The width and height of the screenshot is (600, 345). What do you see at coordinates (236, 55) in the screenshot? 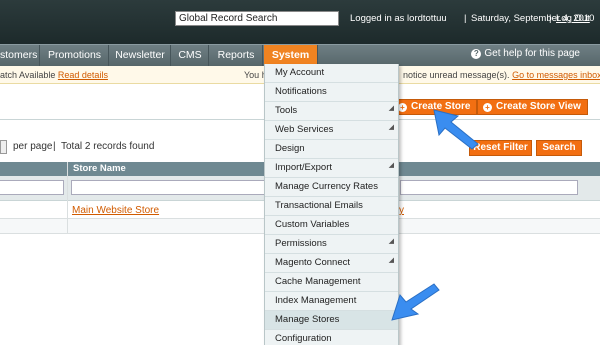
I see `nav-reports: Reports` at bounding box center [236, 55].